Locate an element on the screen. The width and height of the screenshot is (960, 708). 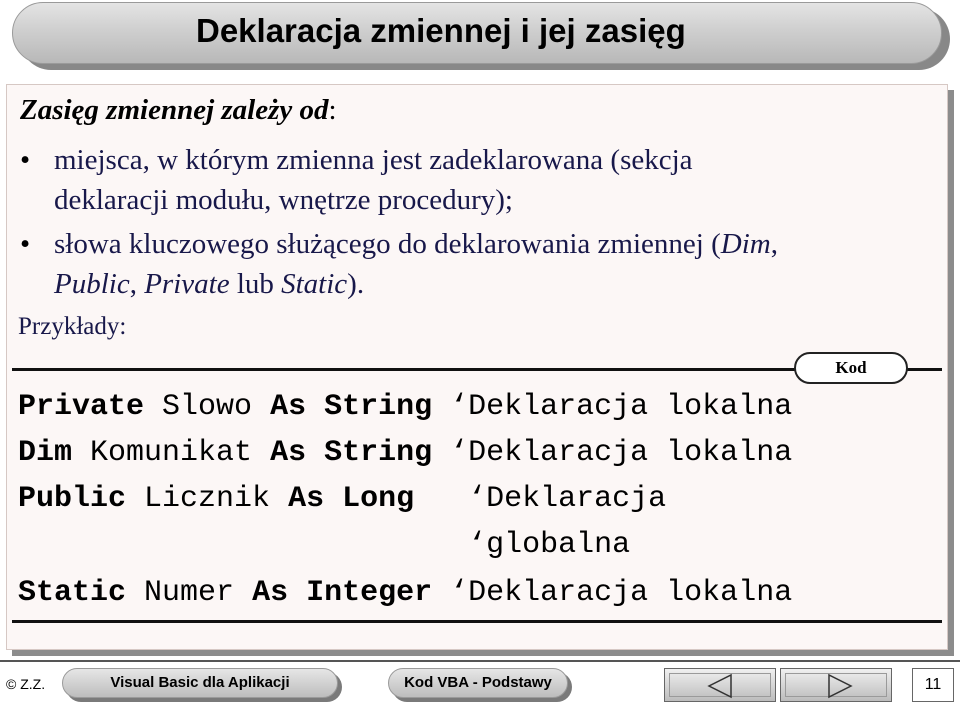
first-page-icon is located at coordinates (719, 686).